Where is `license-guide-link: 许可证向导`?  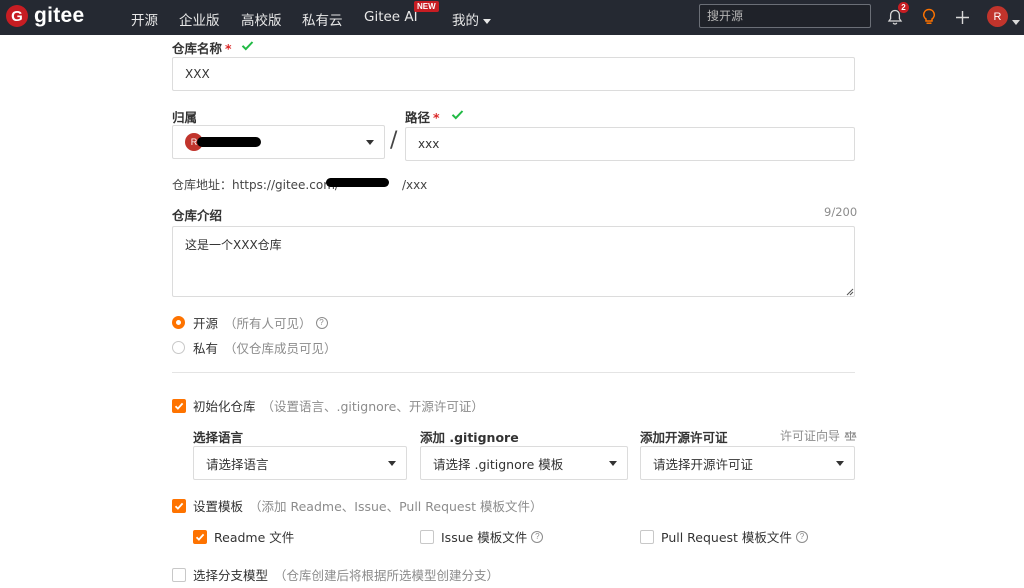
license-guide-link: 许可证向导 is located at coordinates (818, 435).